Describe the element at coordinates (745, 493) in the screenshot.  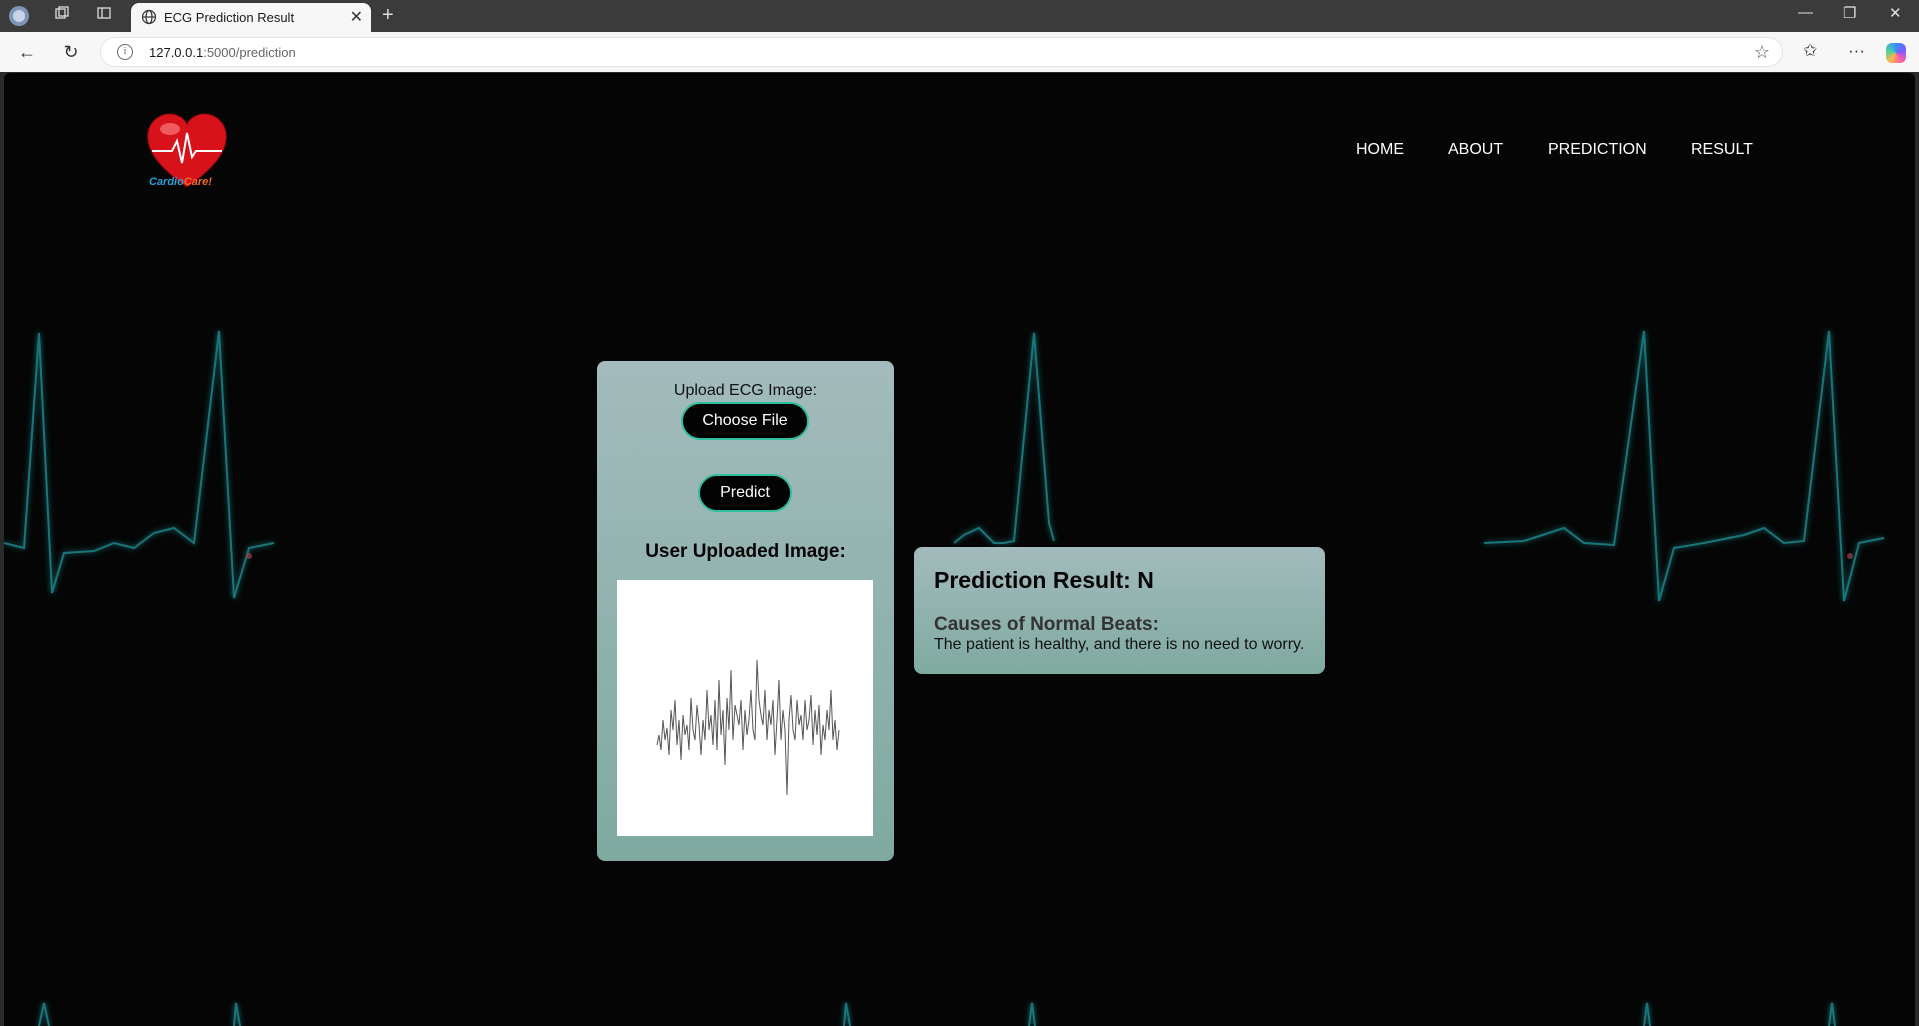
I see `predict-button: Predict` at that location.